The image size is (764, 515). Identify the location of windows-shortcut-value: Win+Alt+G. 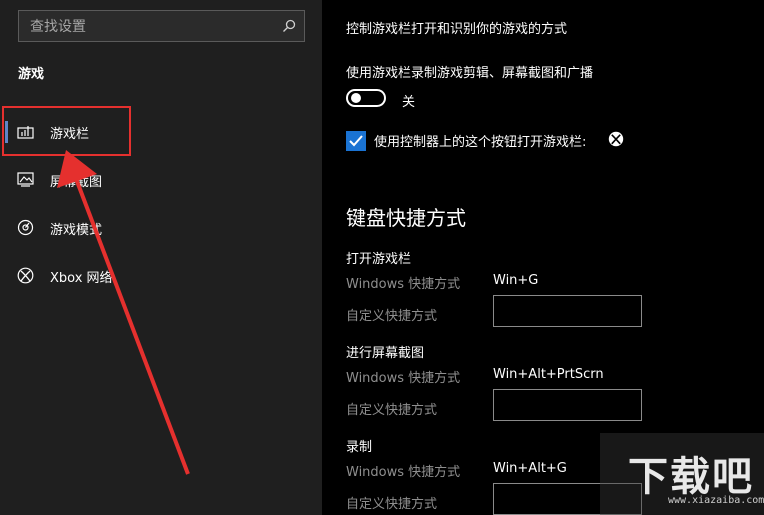
(530, 468).